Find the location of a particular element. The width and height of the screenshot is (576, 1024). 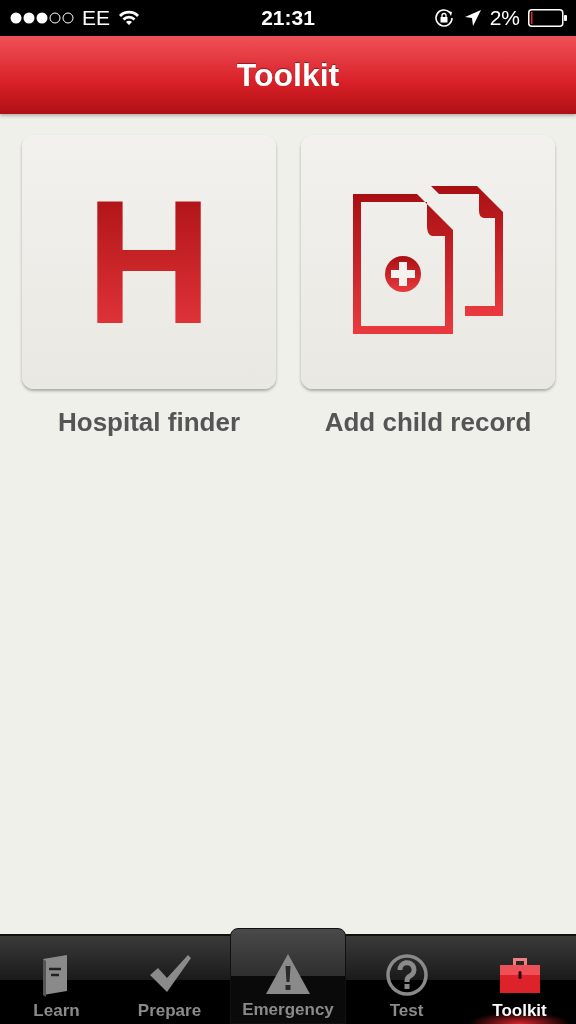

screen-title: Toolkit is located at coordinates (288, 75).